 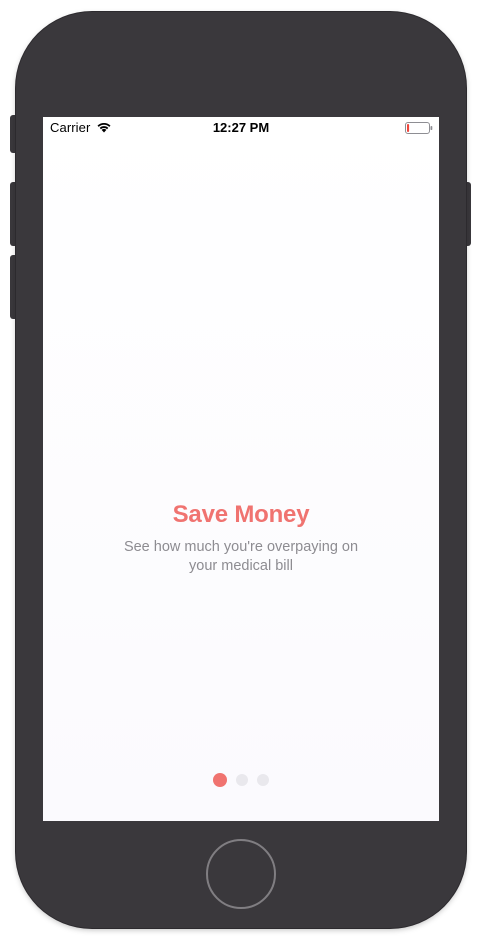 I want to click on page-indicator, so click(x=241, y=780).